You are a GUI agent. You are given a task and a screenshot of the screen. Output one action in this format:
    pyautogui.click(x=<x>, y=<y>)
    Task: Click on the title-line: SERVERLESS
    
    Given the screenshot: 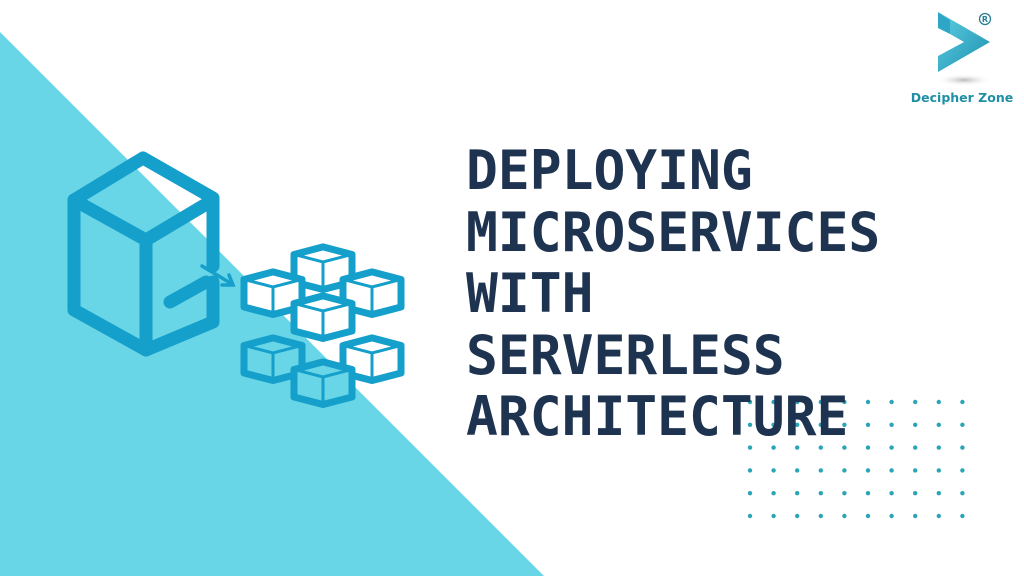 What is the action you would take?
    pyautogui.click(x=625, y=355)
    